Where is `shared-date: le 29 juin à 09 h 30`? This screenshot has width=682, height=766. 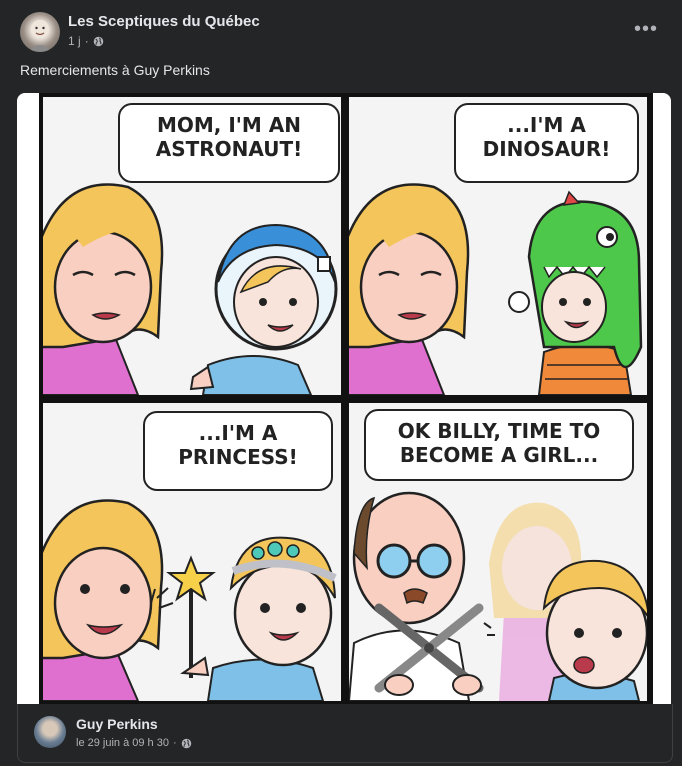
shared-date: le 29 juin à 09 h 30 is located at coordinates (122, 743).